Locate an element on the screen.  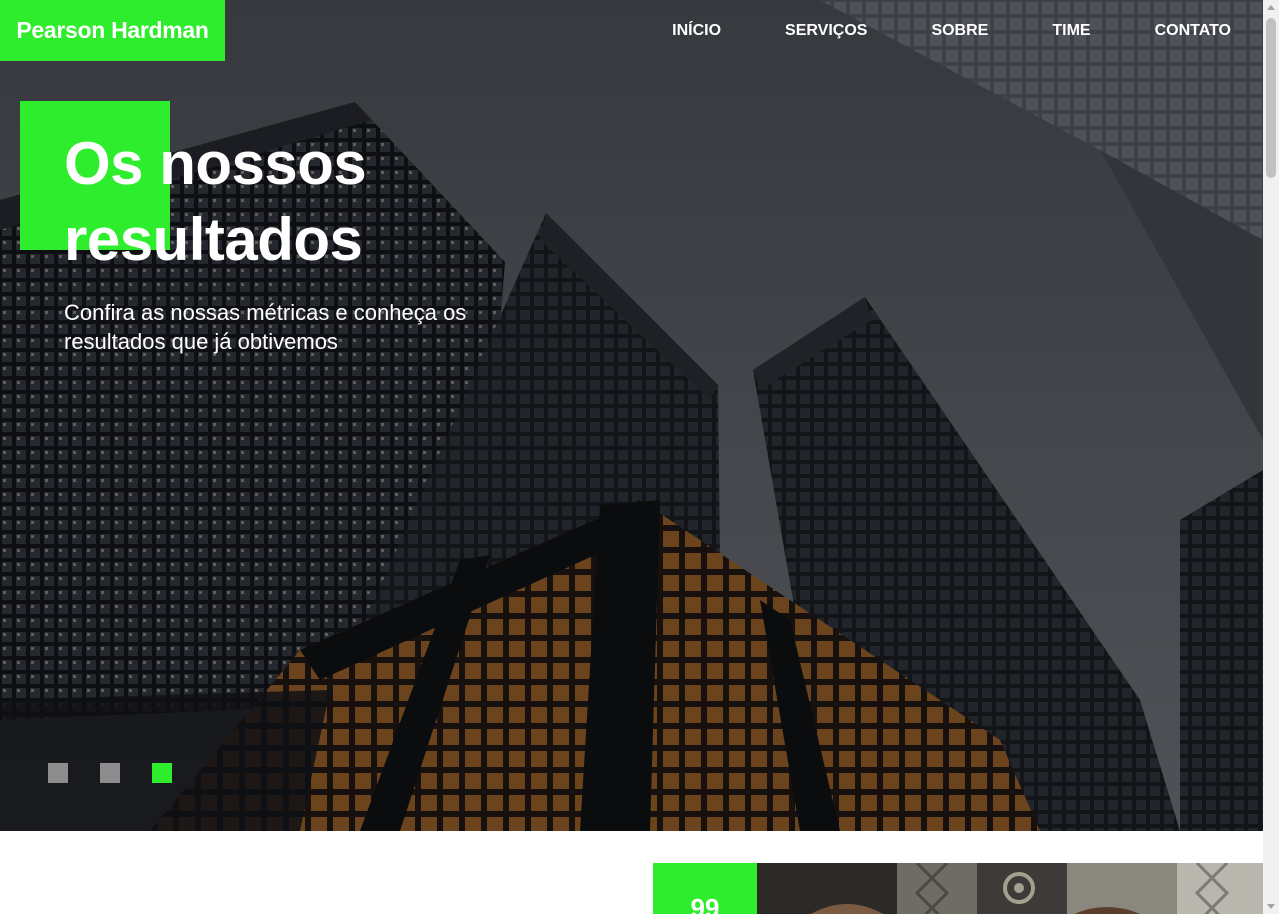
scroll-up-arrow-icon is located at coordinates (1271, 7).